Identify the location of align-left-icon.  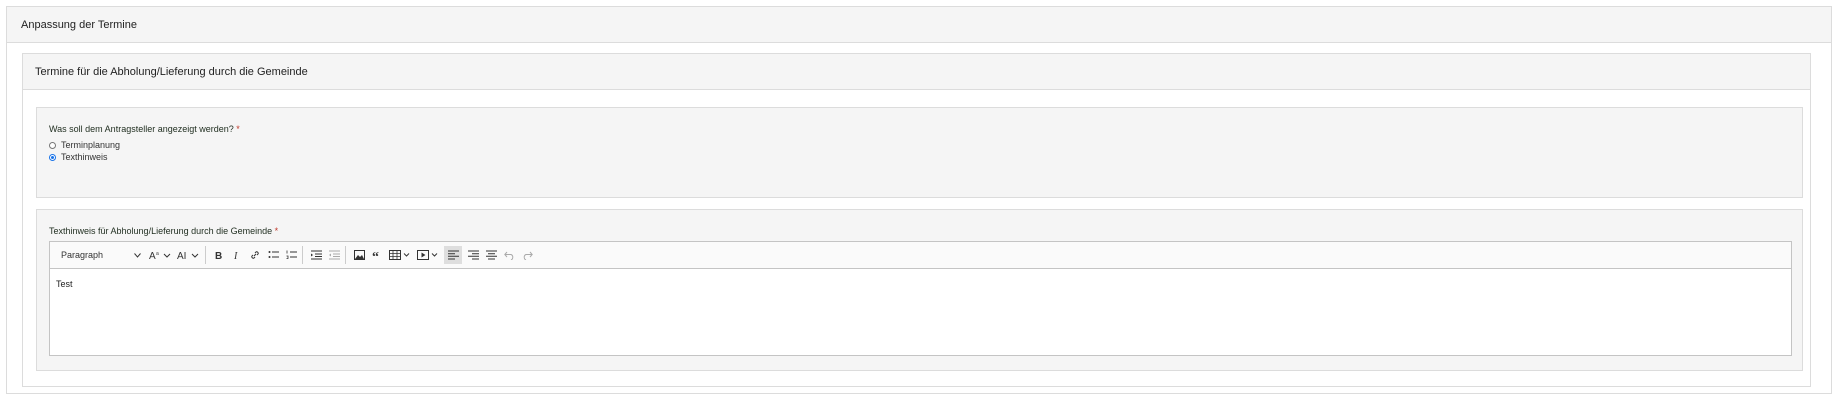
(453, 255).